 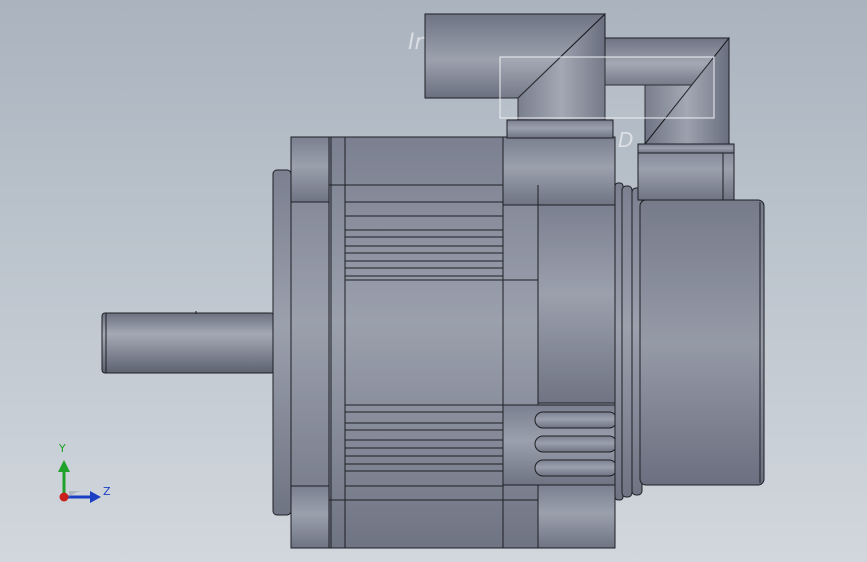 What do you see at coordinates (628, 341) in the screenshot?
I see `rear-ring` at bounding box center [628, 341].